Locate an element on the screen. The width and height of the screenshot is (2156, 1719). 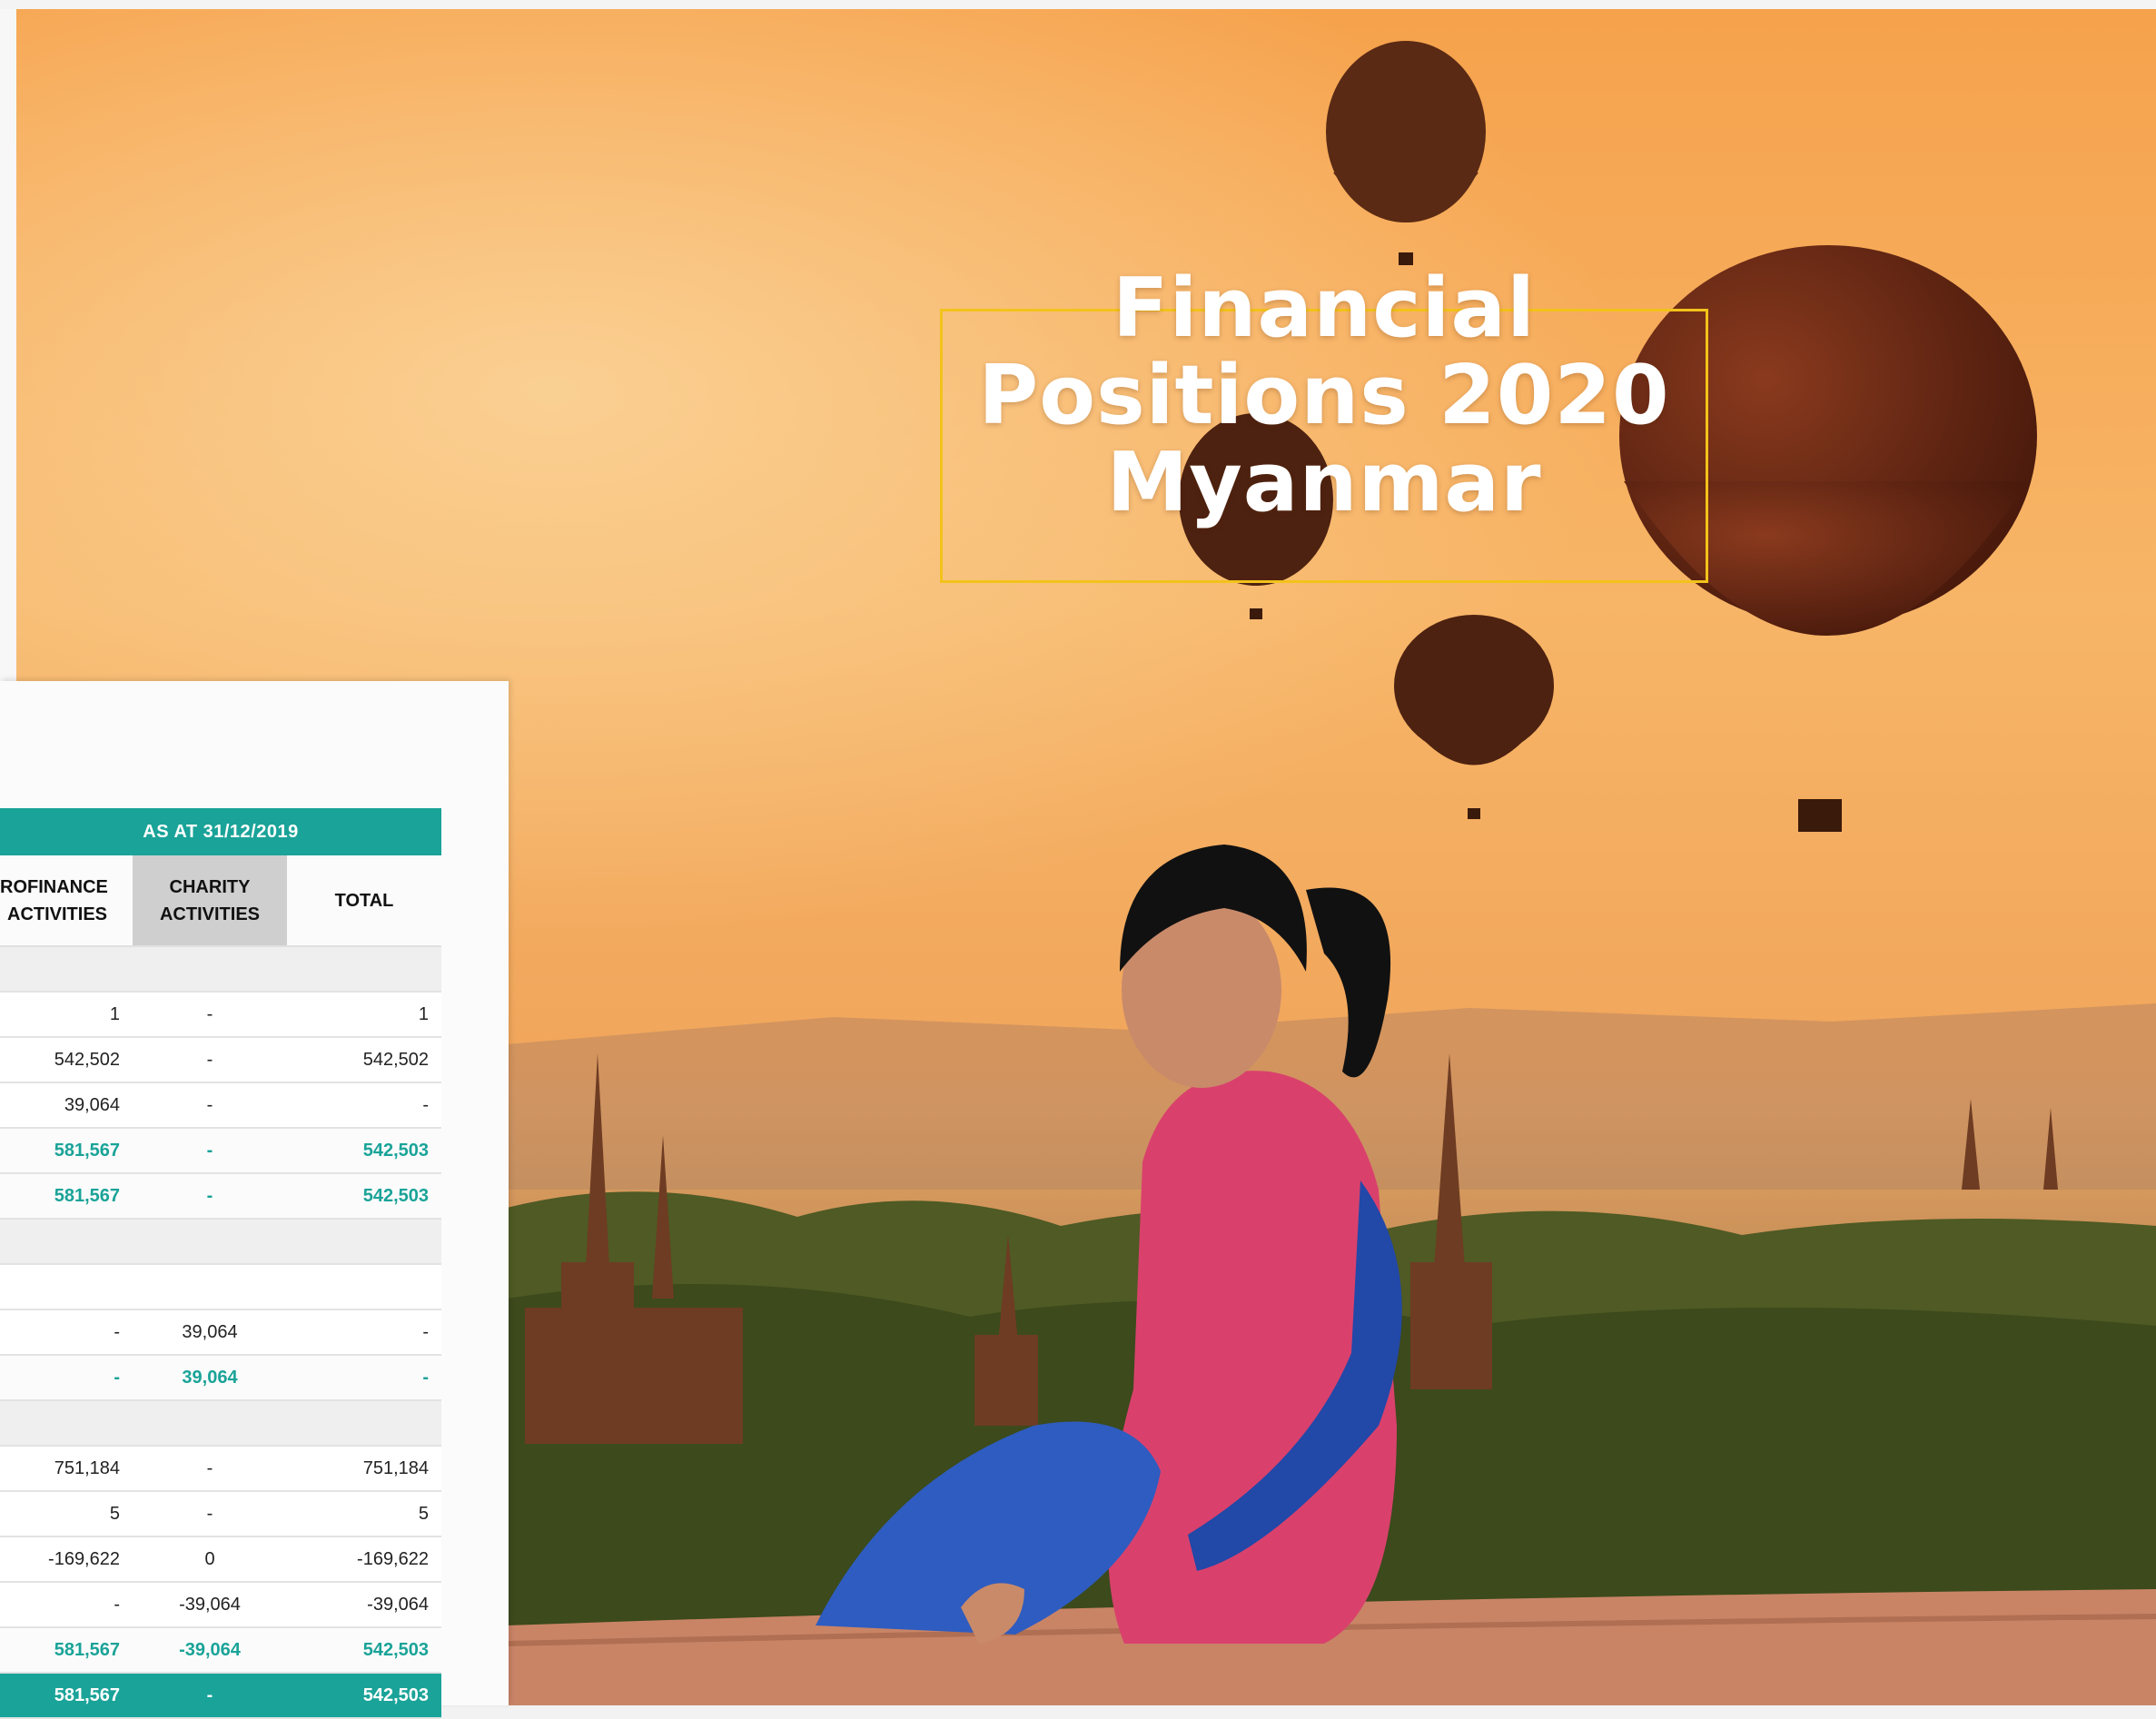
page-left-margin is located at coordinates (8, 345).